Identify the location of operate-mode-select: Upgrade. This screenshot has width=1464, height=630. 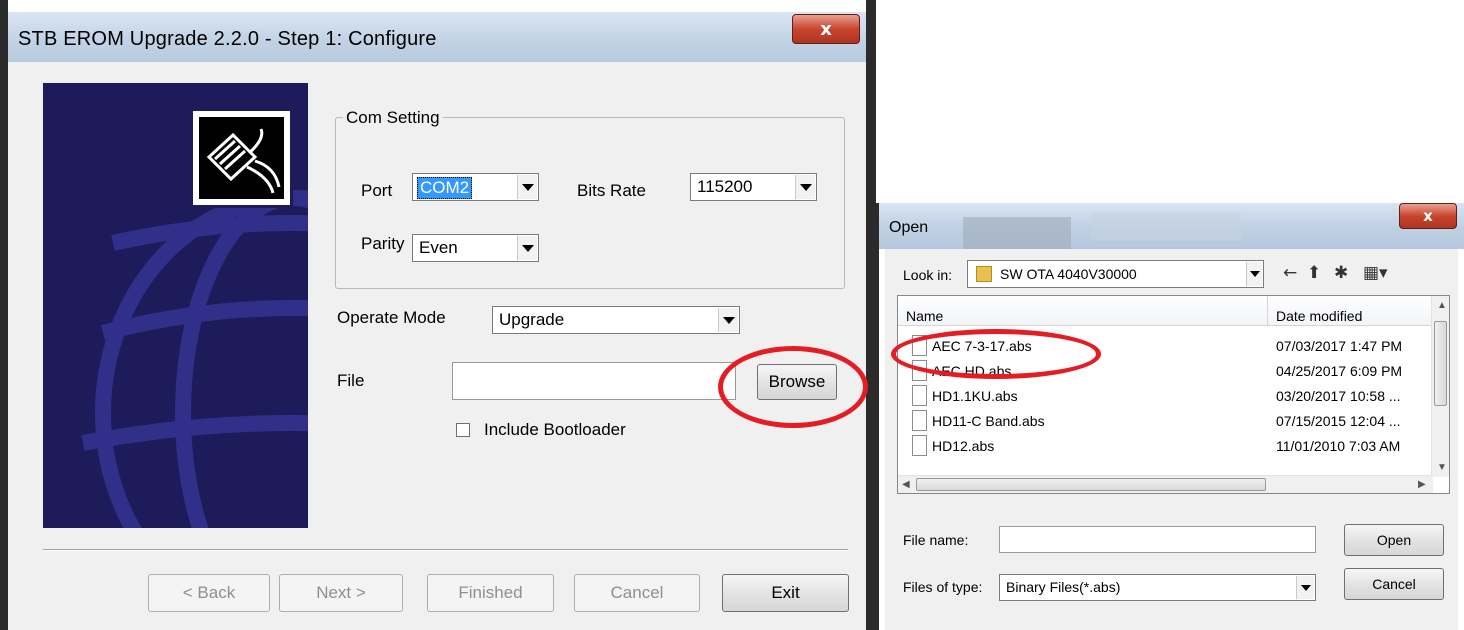
(616, 320).